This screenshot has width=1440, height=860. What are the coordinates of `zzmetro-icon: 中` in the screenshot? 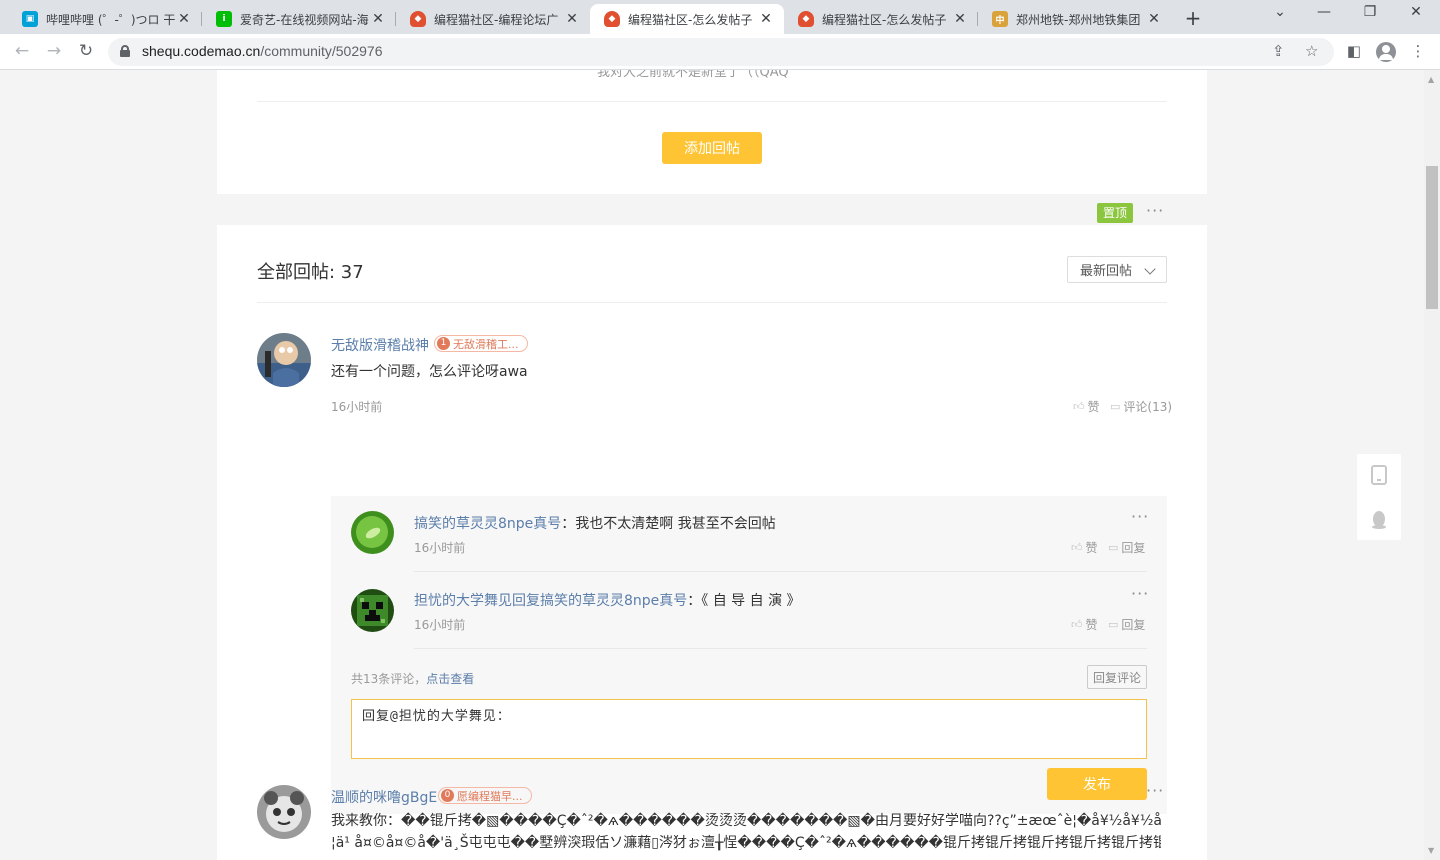 It's located at (1000, 19).